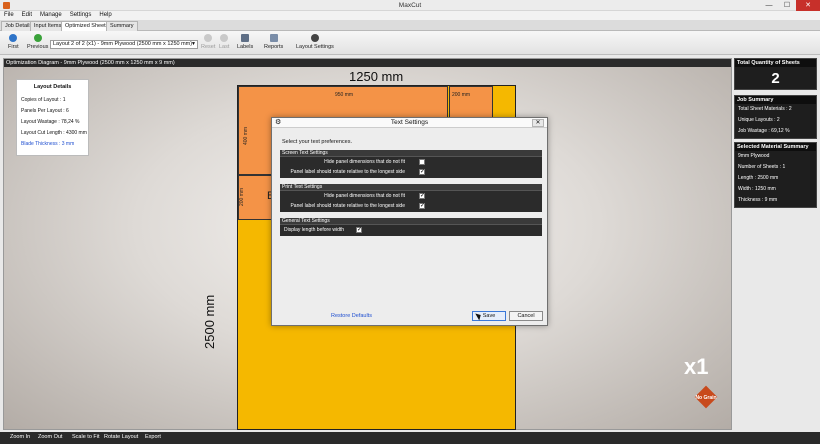 This screenshot has width=820, height=444. I want to click on menu-help: Help, so click(105, 15).